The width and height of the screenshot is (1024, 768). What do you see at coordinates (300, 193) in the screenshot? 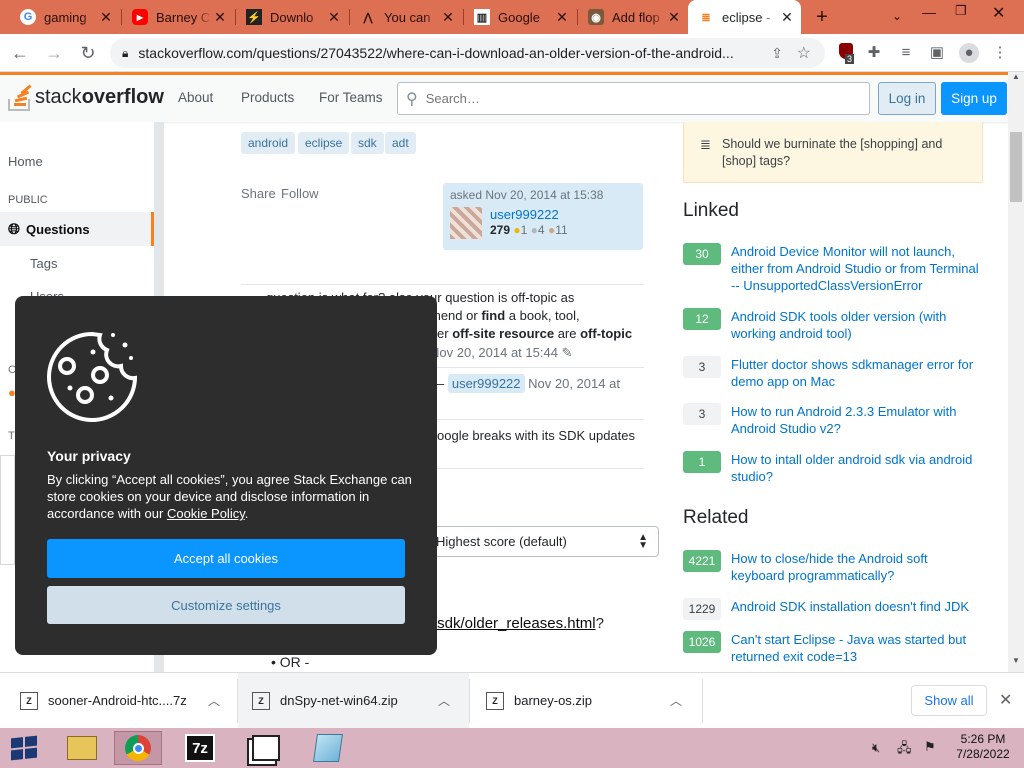
I see `follow-link: Follow` at bounding box center [300, 193].